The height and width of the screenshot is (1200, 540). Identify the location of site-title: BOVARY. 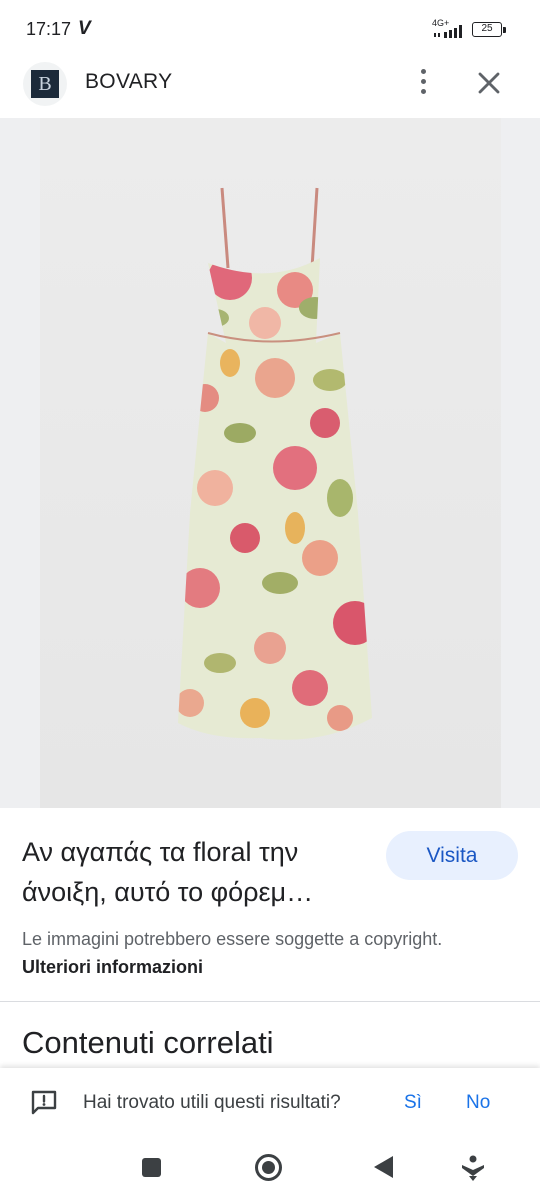
(128, 82).